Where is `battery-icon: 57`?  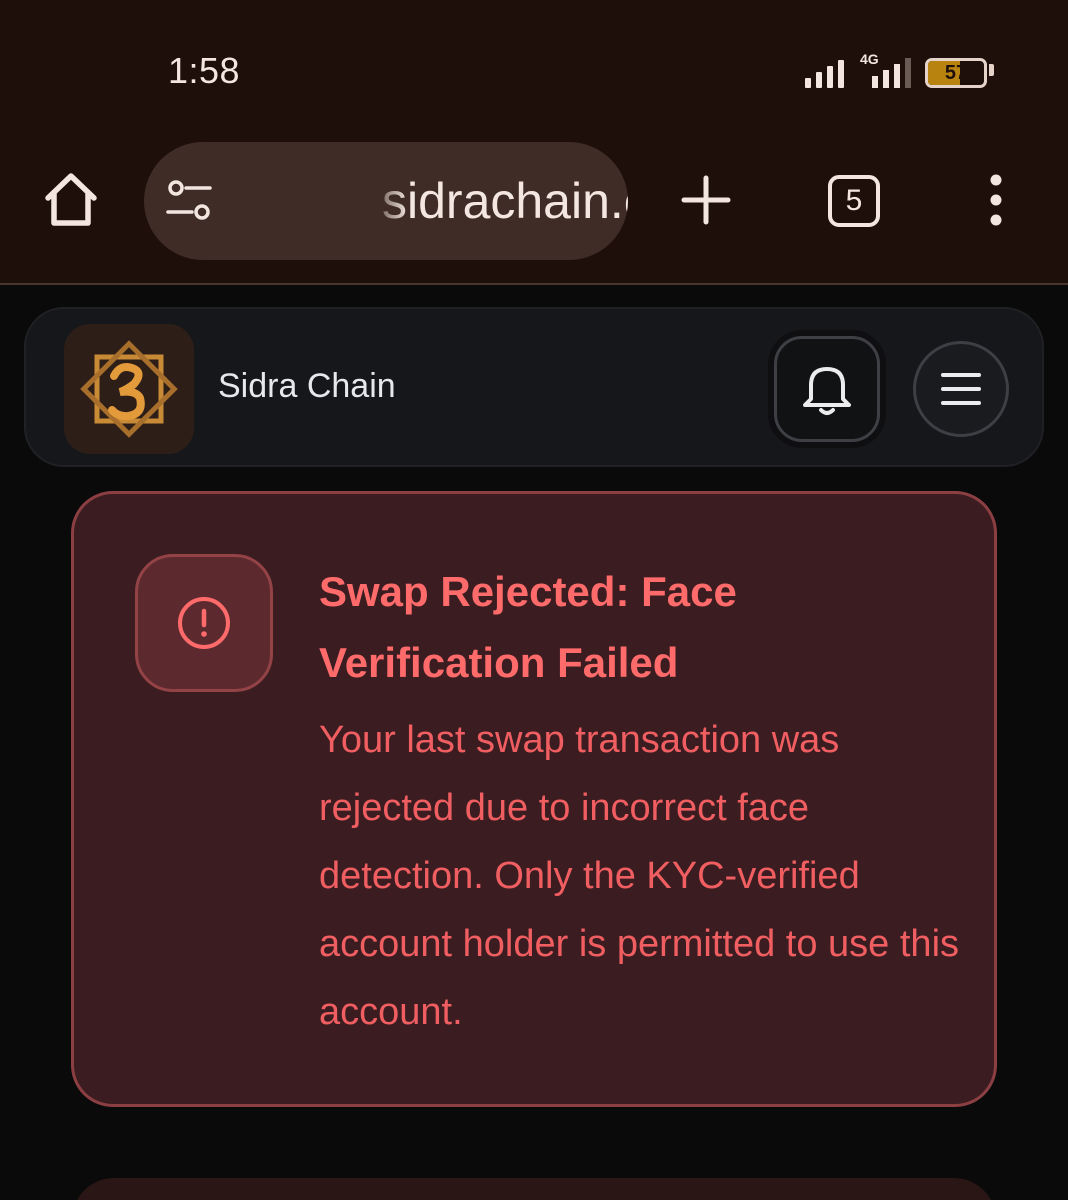
battery-icon: 57 is located at coordinates (956, 73).